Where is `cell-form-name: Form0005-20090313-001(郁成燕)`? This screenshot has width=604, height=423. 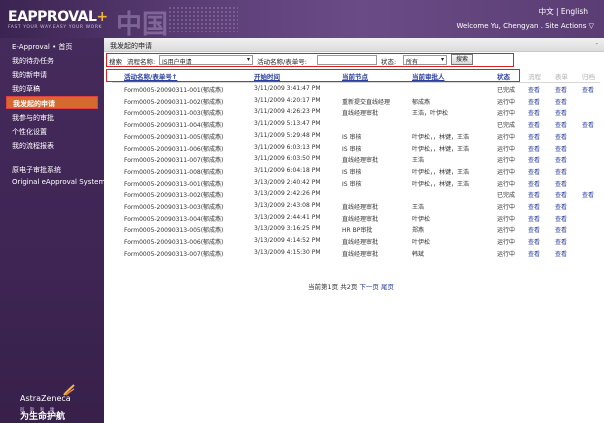 cell-form-name: Form0005-20090313-001(郁成燕) is located at coordinates (173, 183).